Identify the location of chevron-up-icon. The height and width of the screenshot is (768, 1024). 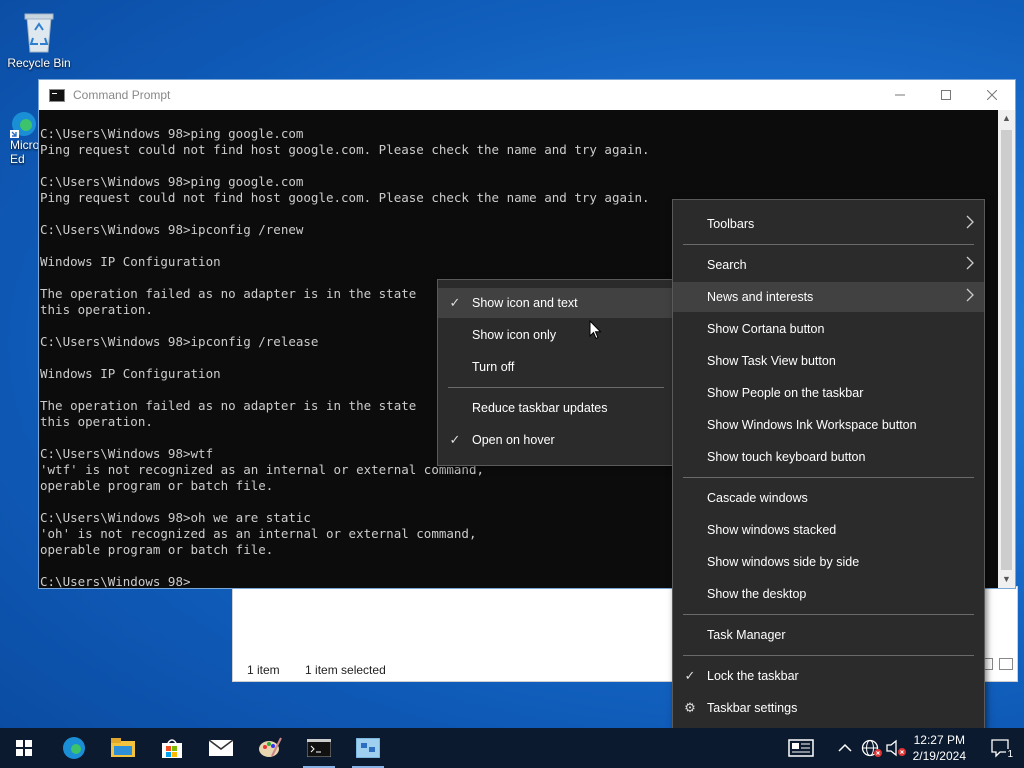
(845, 747).